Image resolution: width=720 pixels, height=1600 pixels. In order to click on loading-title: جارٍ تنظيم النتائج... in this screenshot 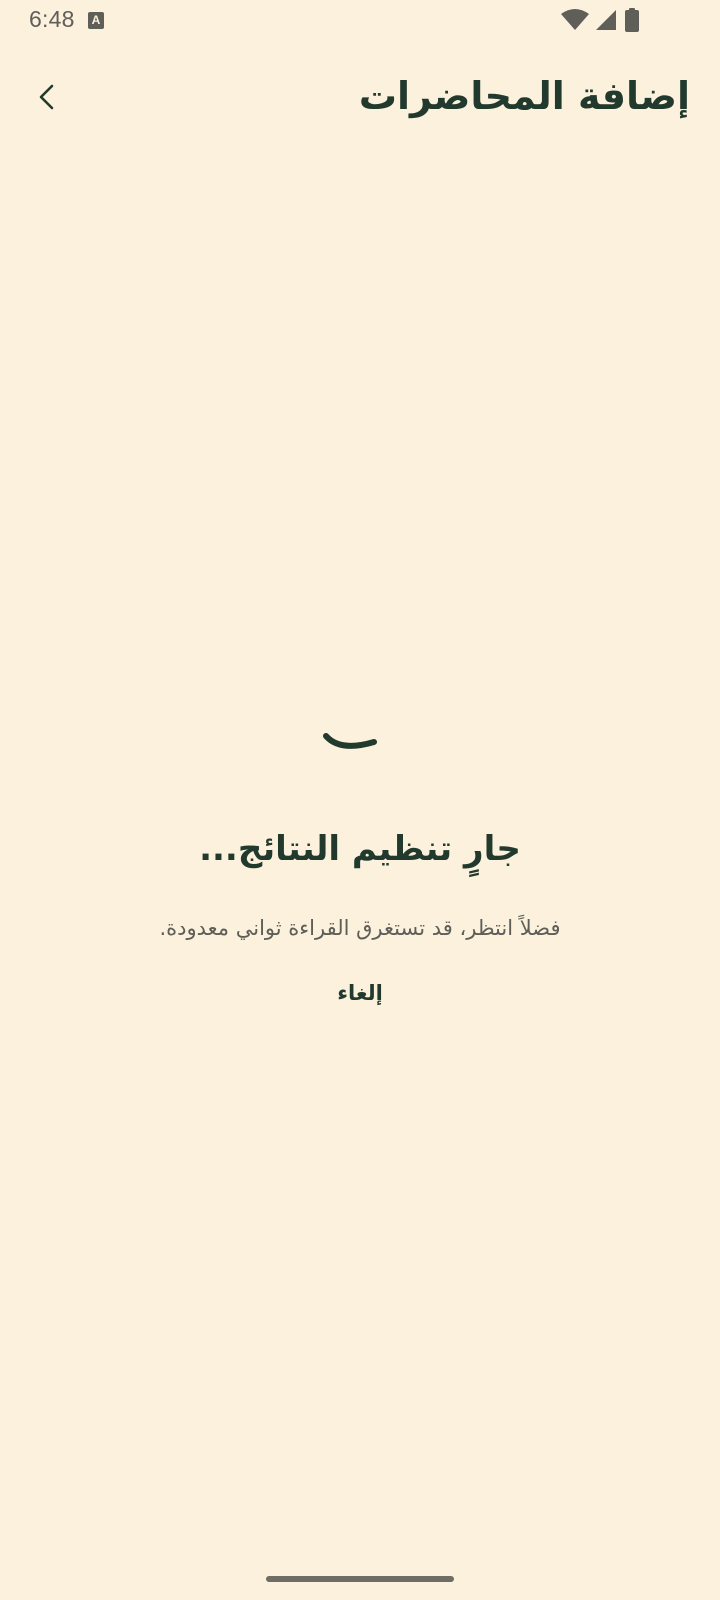, I will do `click(360, 849)`.